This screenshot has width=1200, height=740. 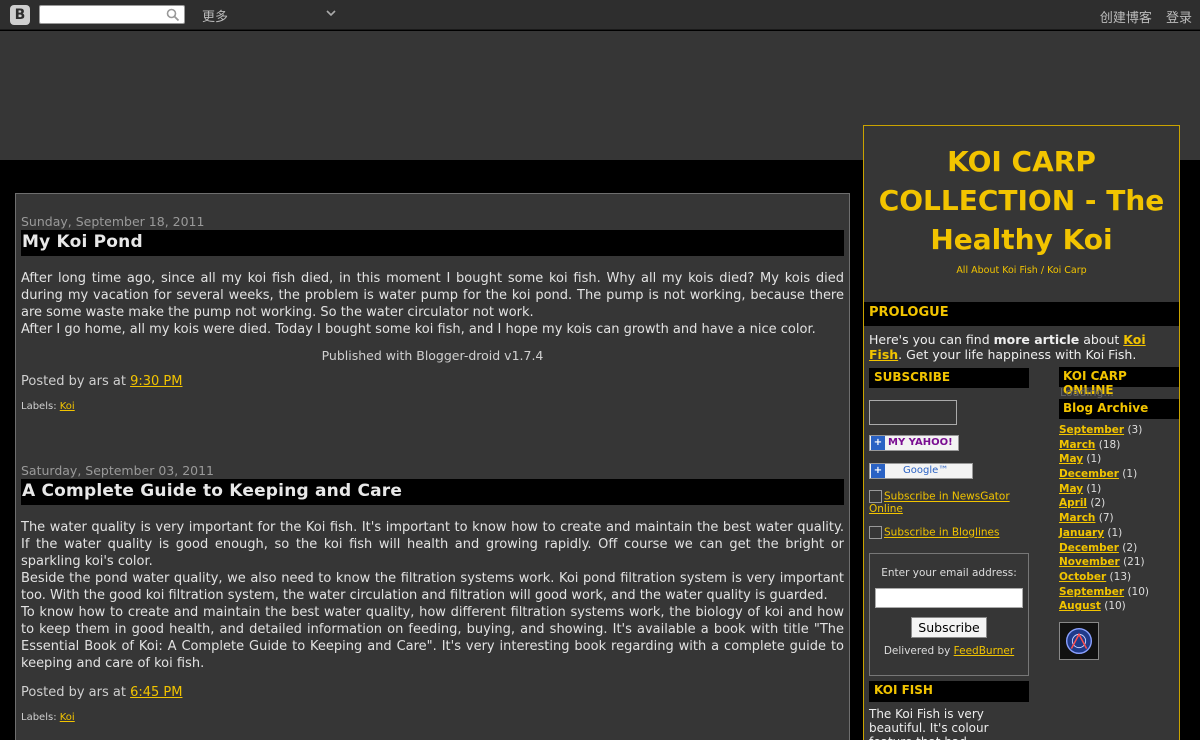 What do you see at coordinates (1119, 445) in the screenshot?
I see `archive-item: March (18)` at bounding box center [1119, 445].